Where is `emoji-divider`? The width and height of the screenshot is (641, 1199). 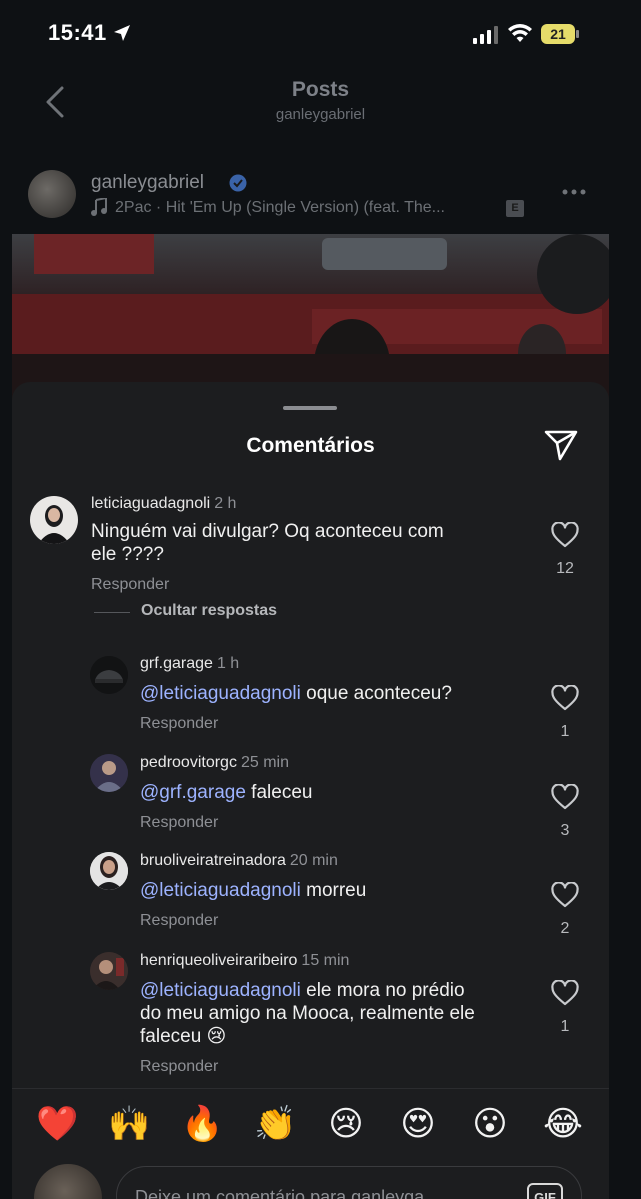
emoji-divider is located at coordinates (310, 1088).